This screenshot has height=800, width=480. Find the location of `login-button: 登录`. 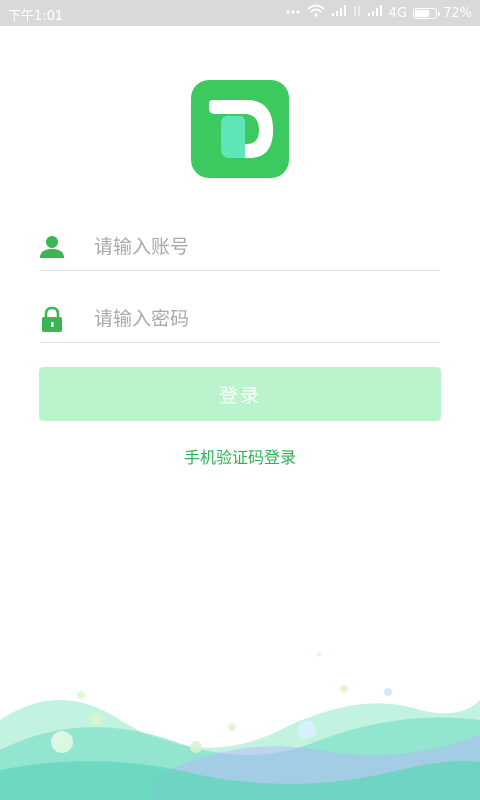

login-button: 登录 is located at coordinates (240, 394).